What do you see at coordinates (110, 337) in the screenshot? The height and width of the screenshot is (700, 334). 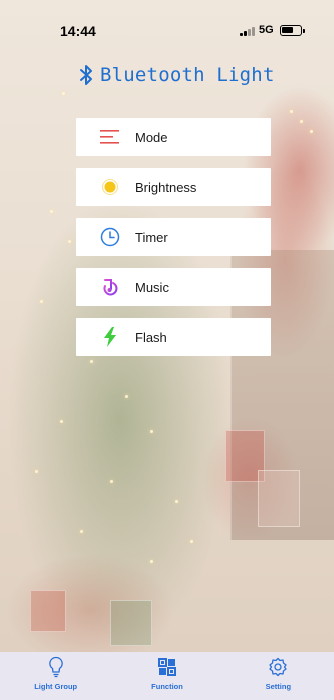 I see `lightning-icon` at bounding box center [110, 337].